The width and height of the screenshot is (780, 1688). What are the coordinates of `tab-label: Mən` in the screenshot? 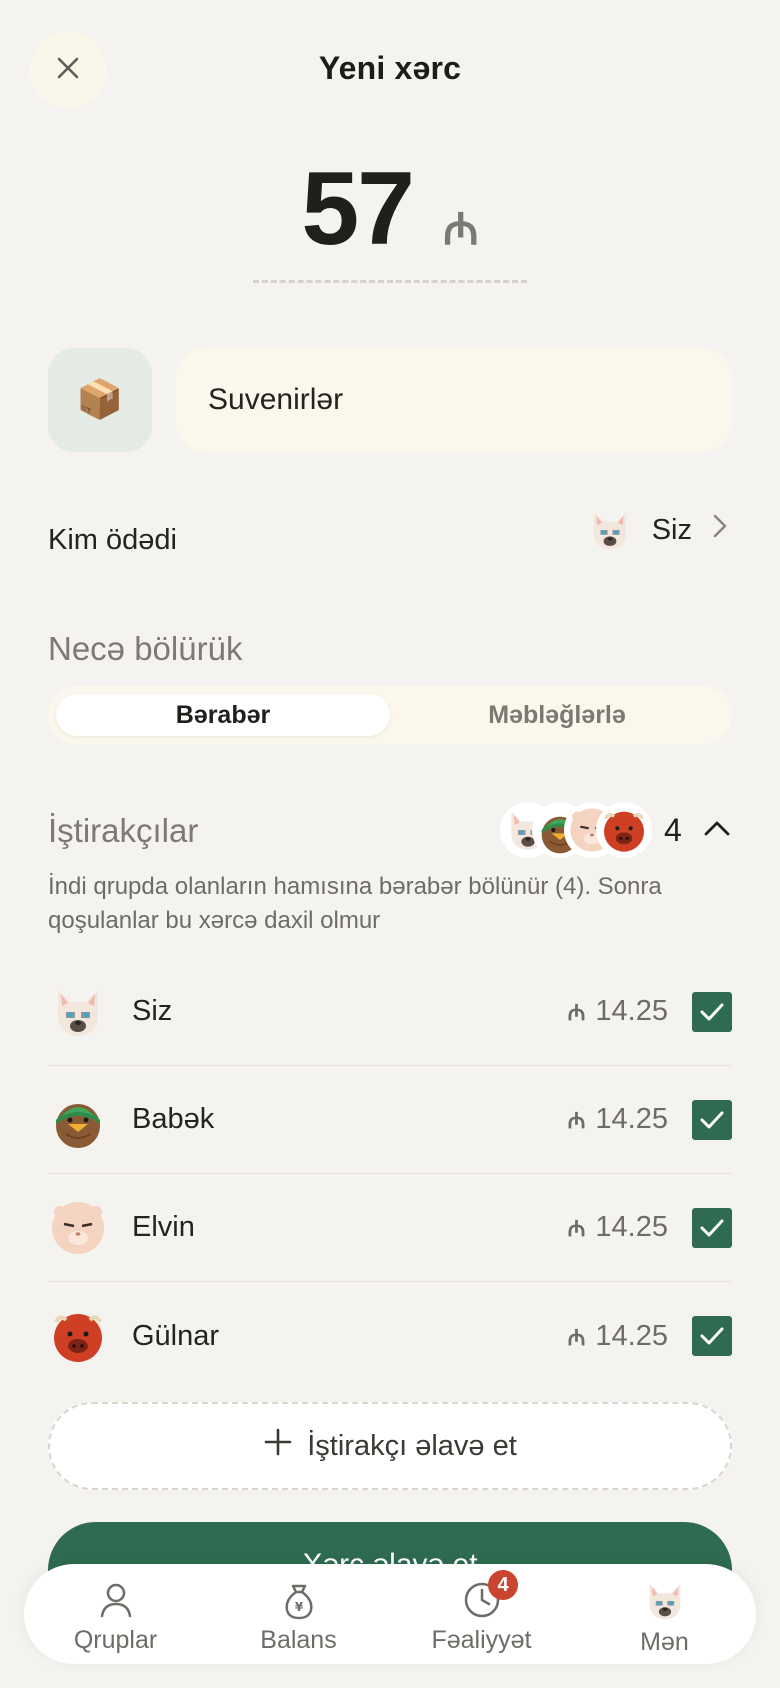 It's located at (664, 1642).